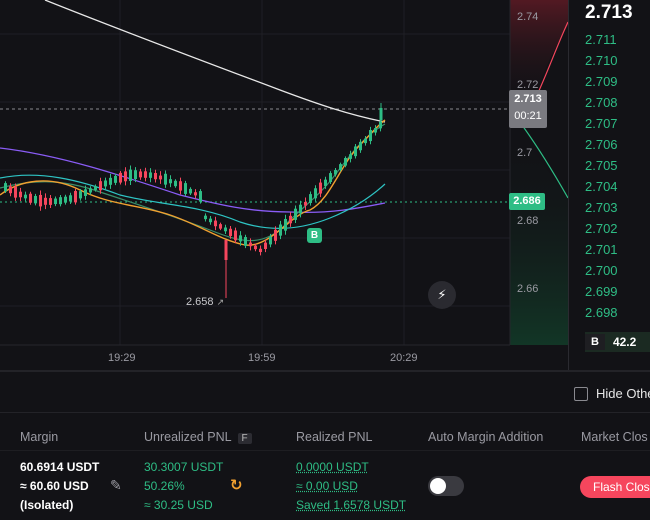  I want to click on orderbook-level: 2.699, so click(601, 291).